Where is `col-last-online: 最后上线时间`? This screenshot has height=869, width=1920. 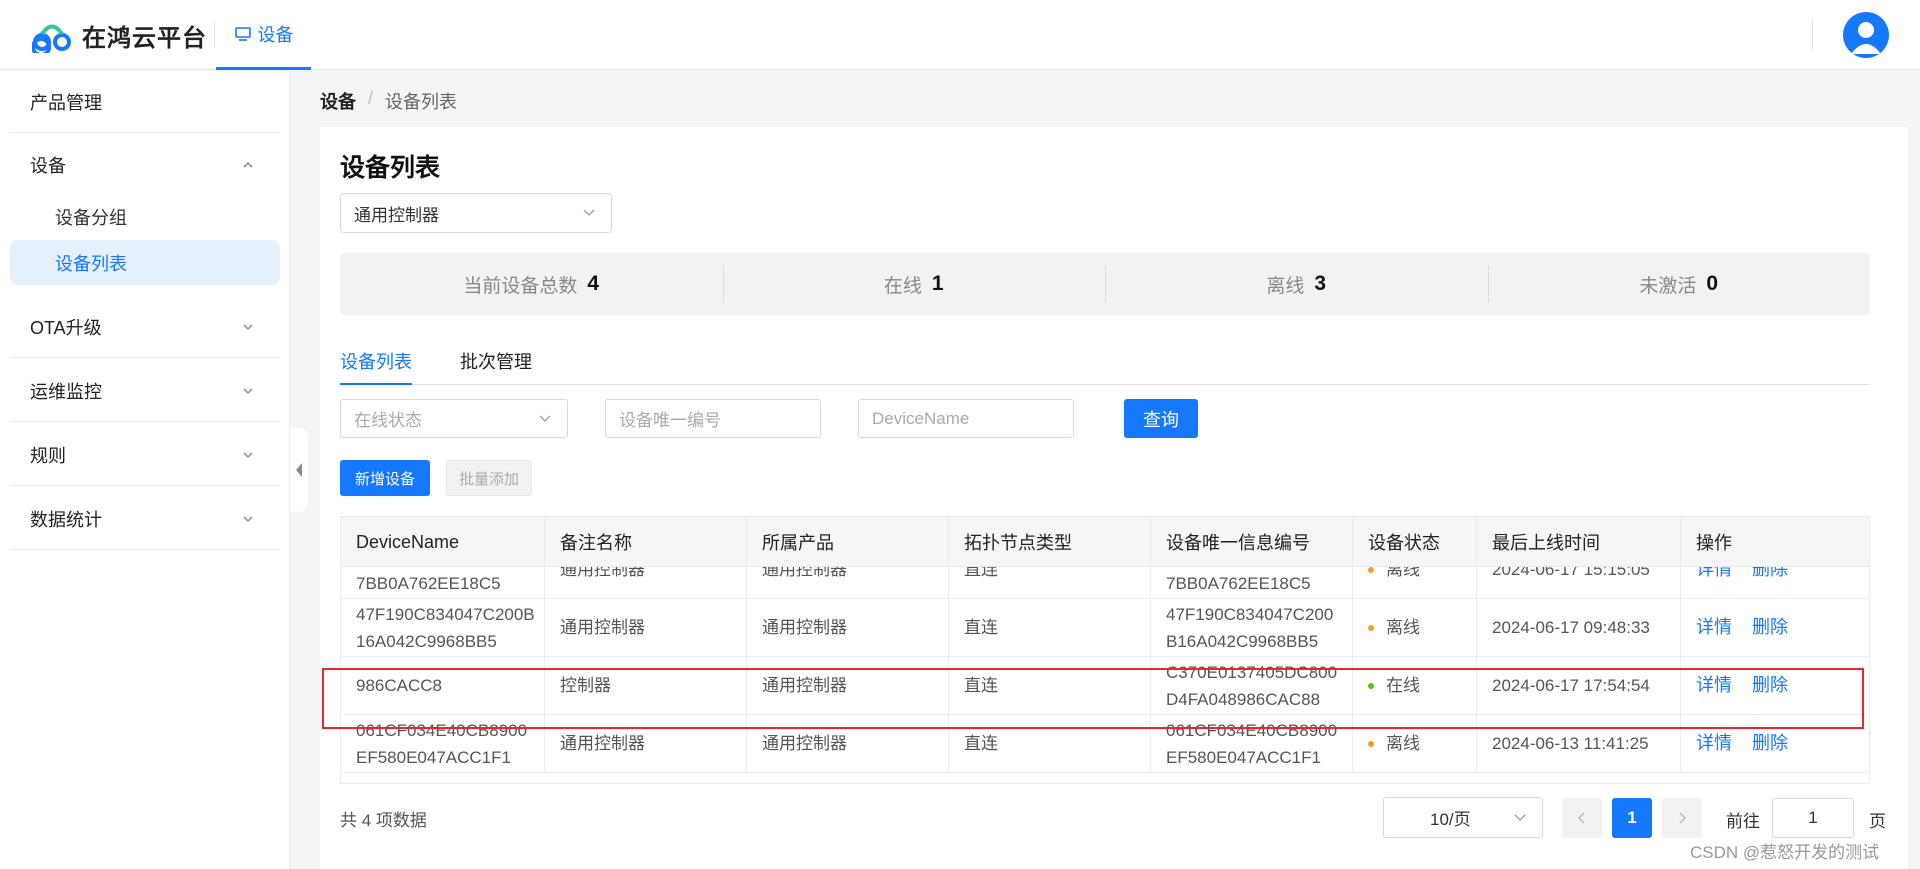 col-last-online: 最后上线时间 is located at coordinates (1579, 542).